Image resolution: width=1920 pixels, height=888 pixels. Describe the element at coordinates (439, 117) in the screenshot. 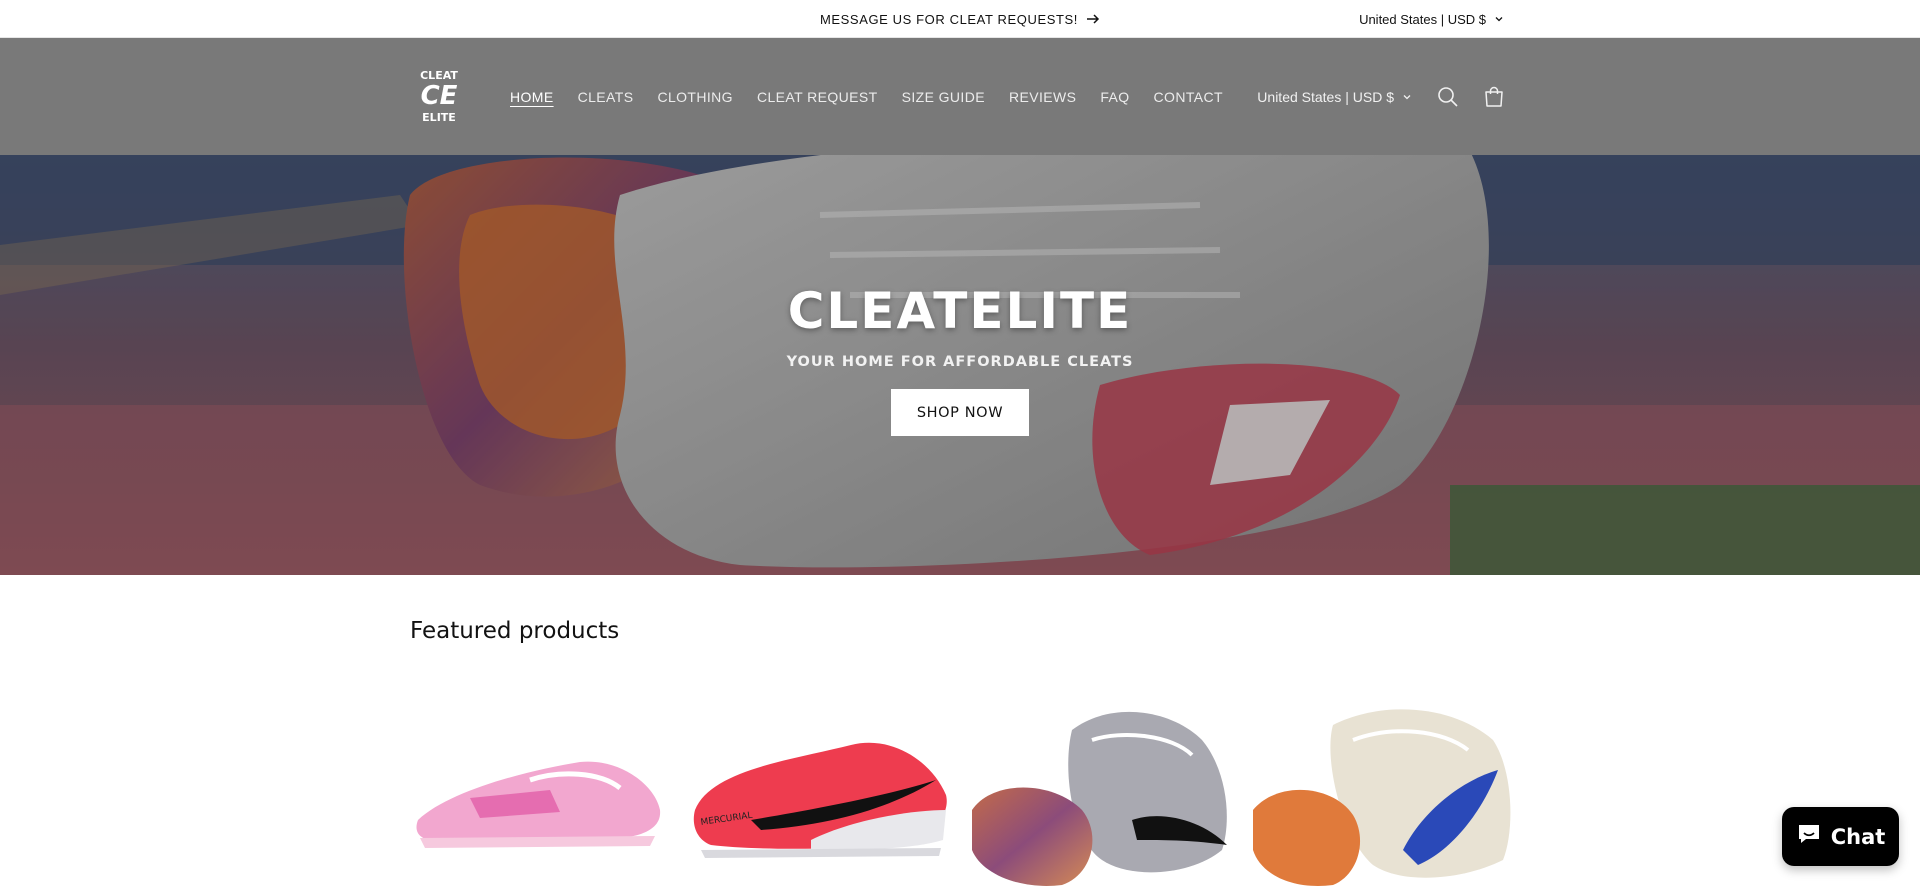

I see `logo-text-bottom: ELITE` at that location.